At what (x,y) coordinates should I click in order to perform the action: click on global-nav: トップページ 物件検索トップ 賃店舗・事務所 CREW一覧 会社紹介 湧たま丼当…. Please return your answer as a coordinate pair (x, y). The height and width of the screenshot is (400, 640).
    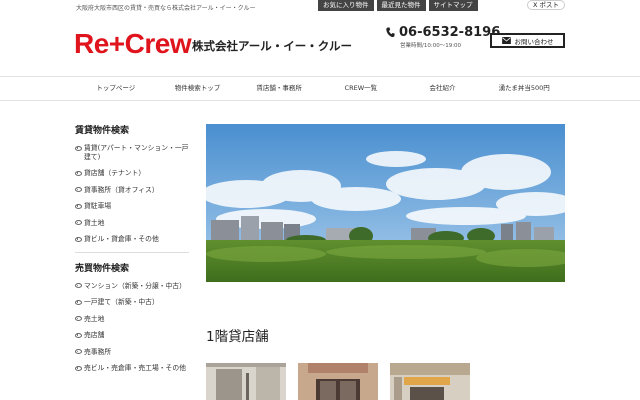
    Looking at the image, I should click on (320, 88).